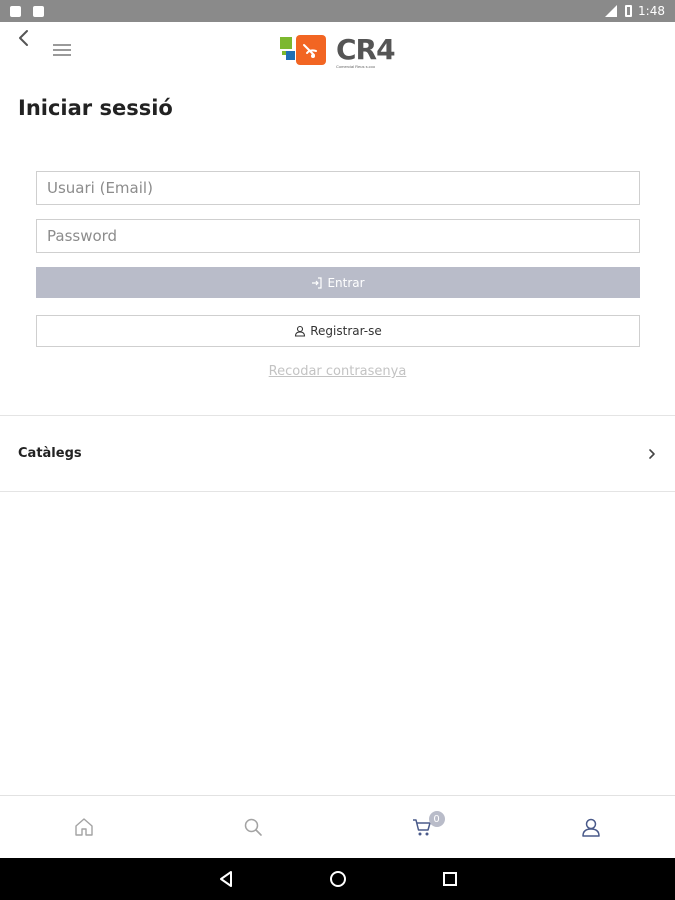 The height and width of the screenshot is (900, 675). I want to click on logo-name: CR4, so click(366, 49).